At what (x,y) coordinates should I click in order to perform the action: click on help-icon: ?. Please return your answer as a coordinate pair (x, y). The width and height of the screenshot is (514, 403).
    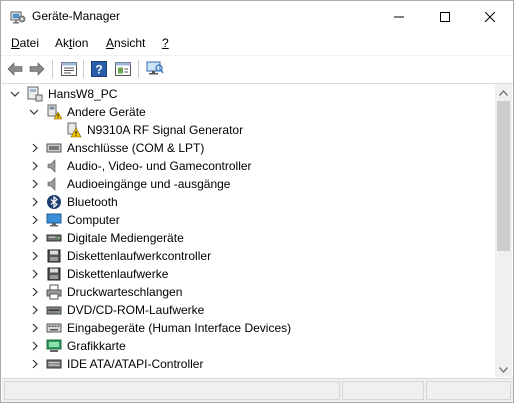
    Looking at the image, I should click on (99, 69).